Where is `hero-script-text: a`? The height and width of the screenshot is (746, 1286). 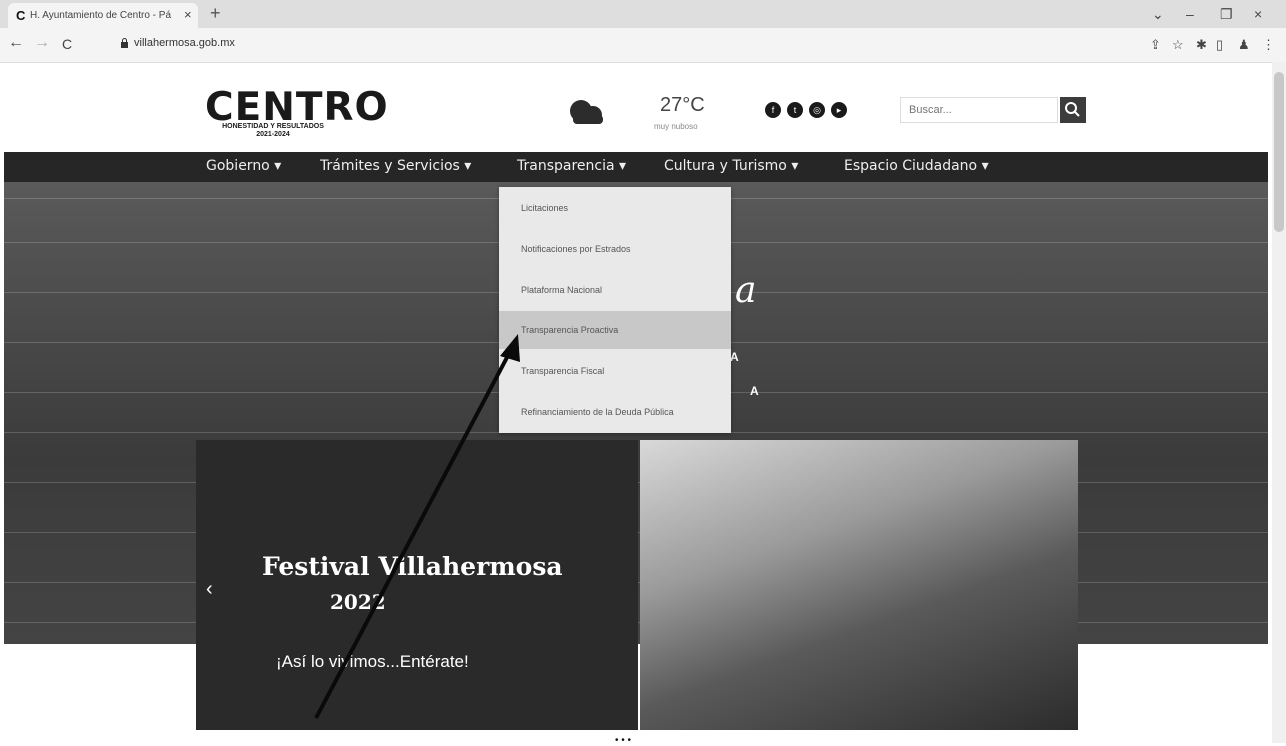 hero-script-text: a is located at coordinates (746, 290).